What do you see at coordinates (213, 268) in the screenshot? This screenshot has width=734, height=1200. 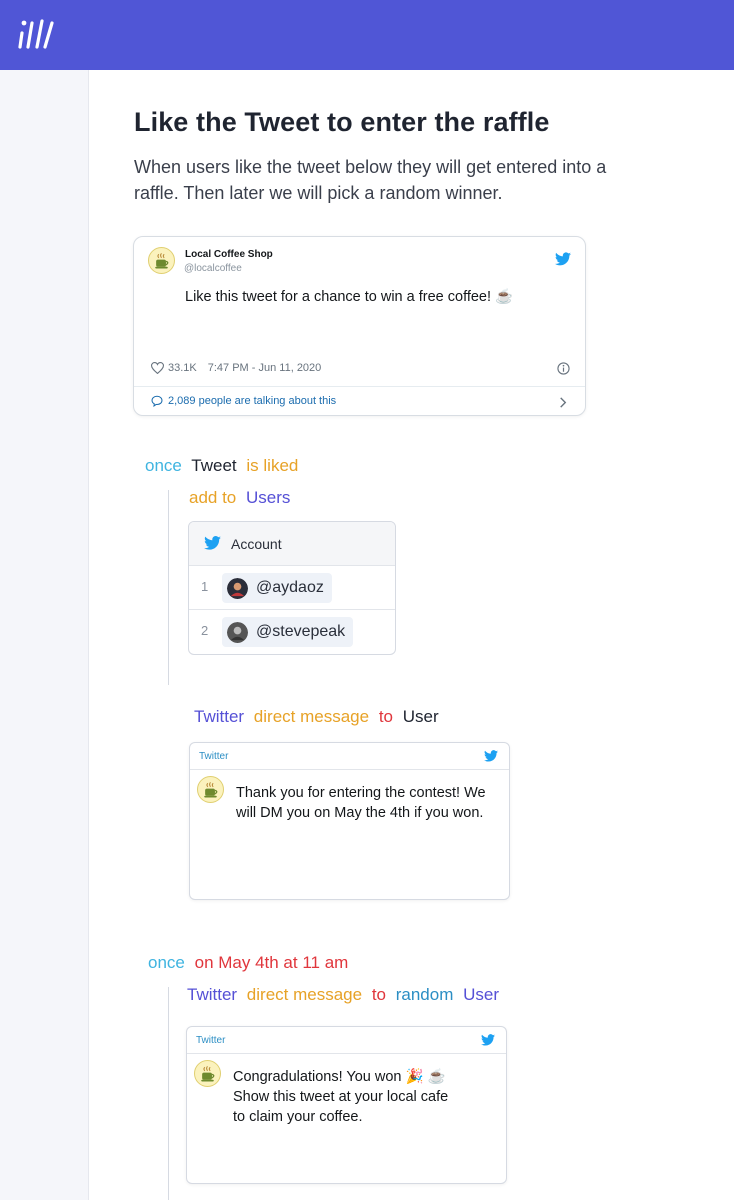 I see `tweet-author-handle: @localcoffee` at bounding box center [213, 268].